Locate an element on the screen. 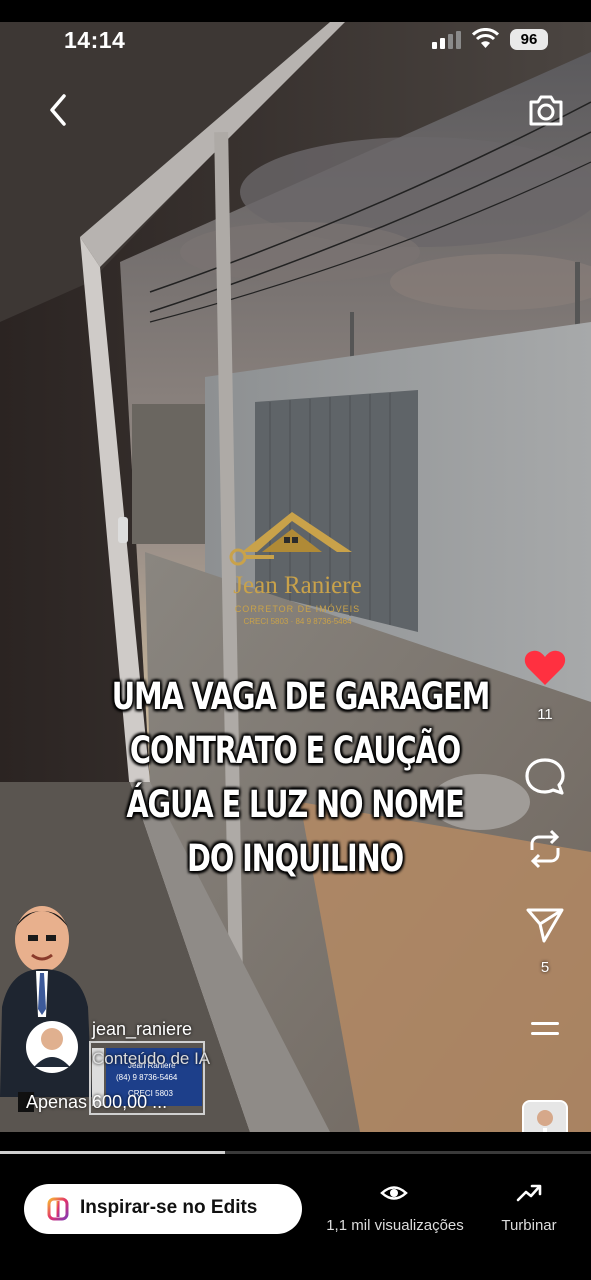 The image size is (591, 1280). eye-icon is located at coordinates (394, 1193).